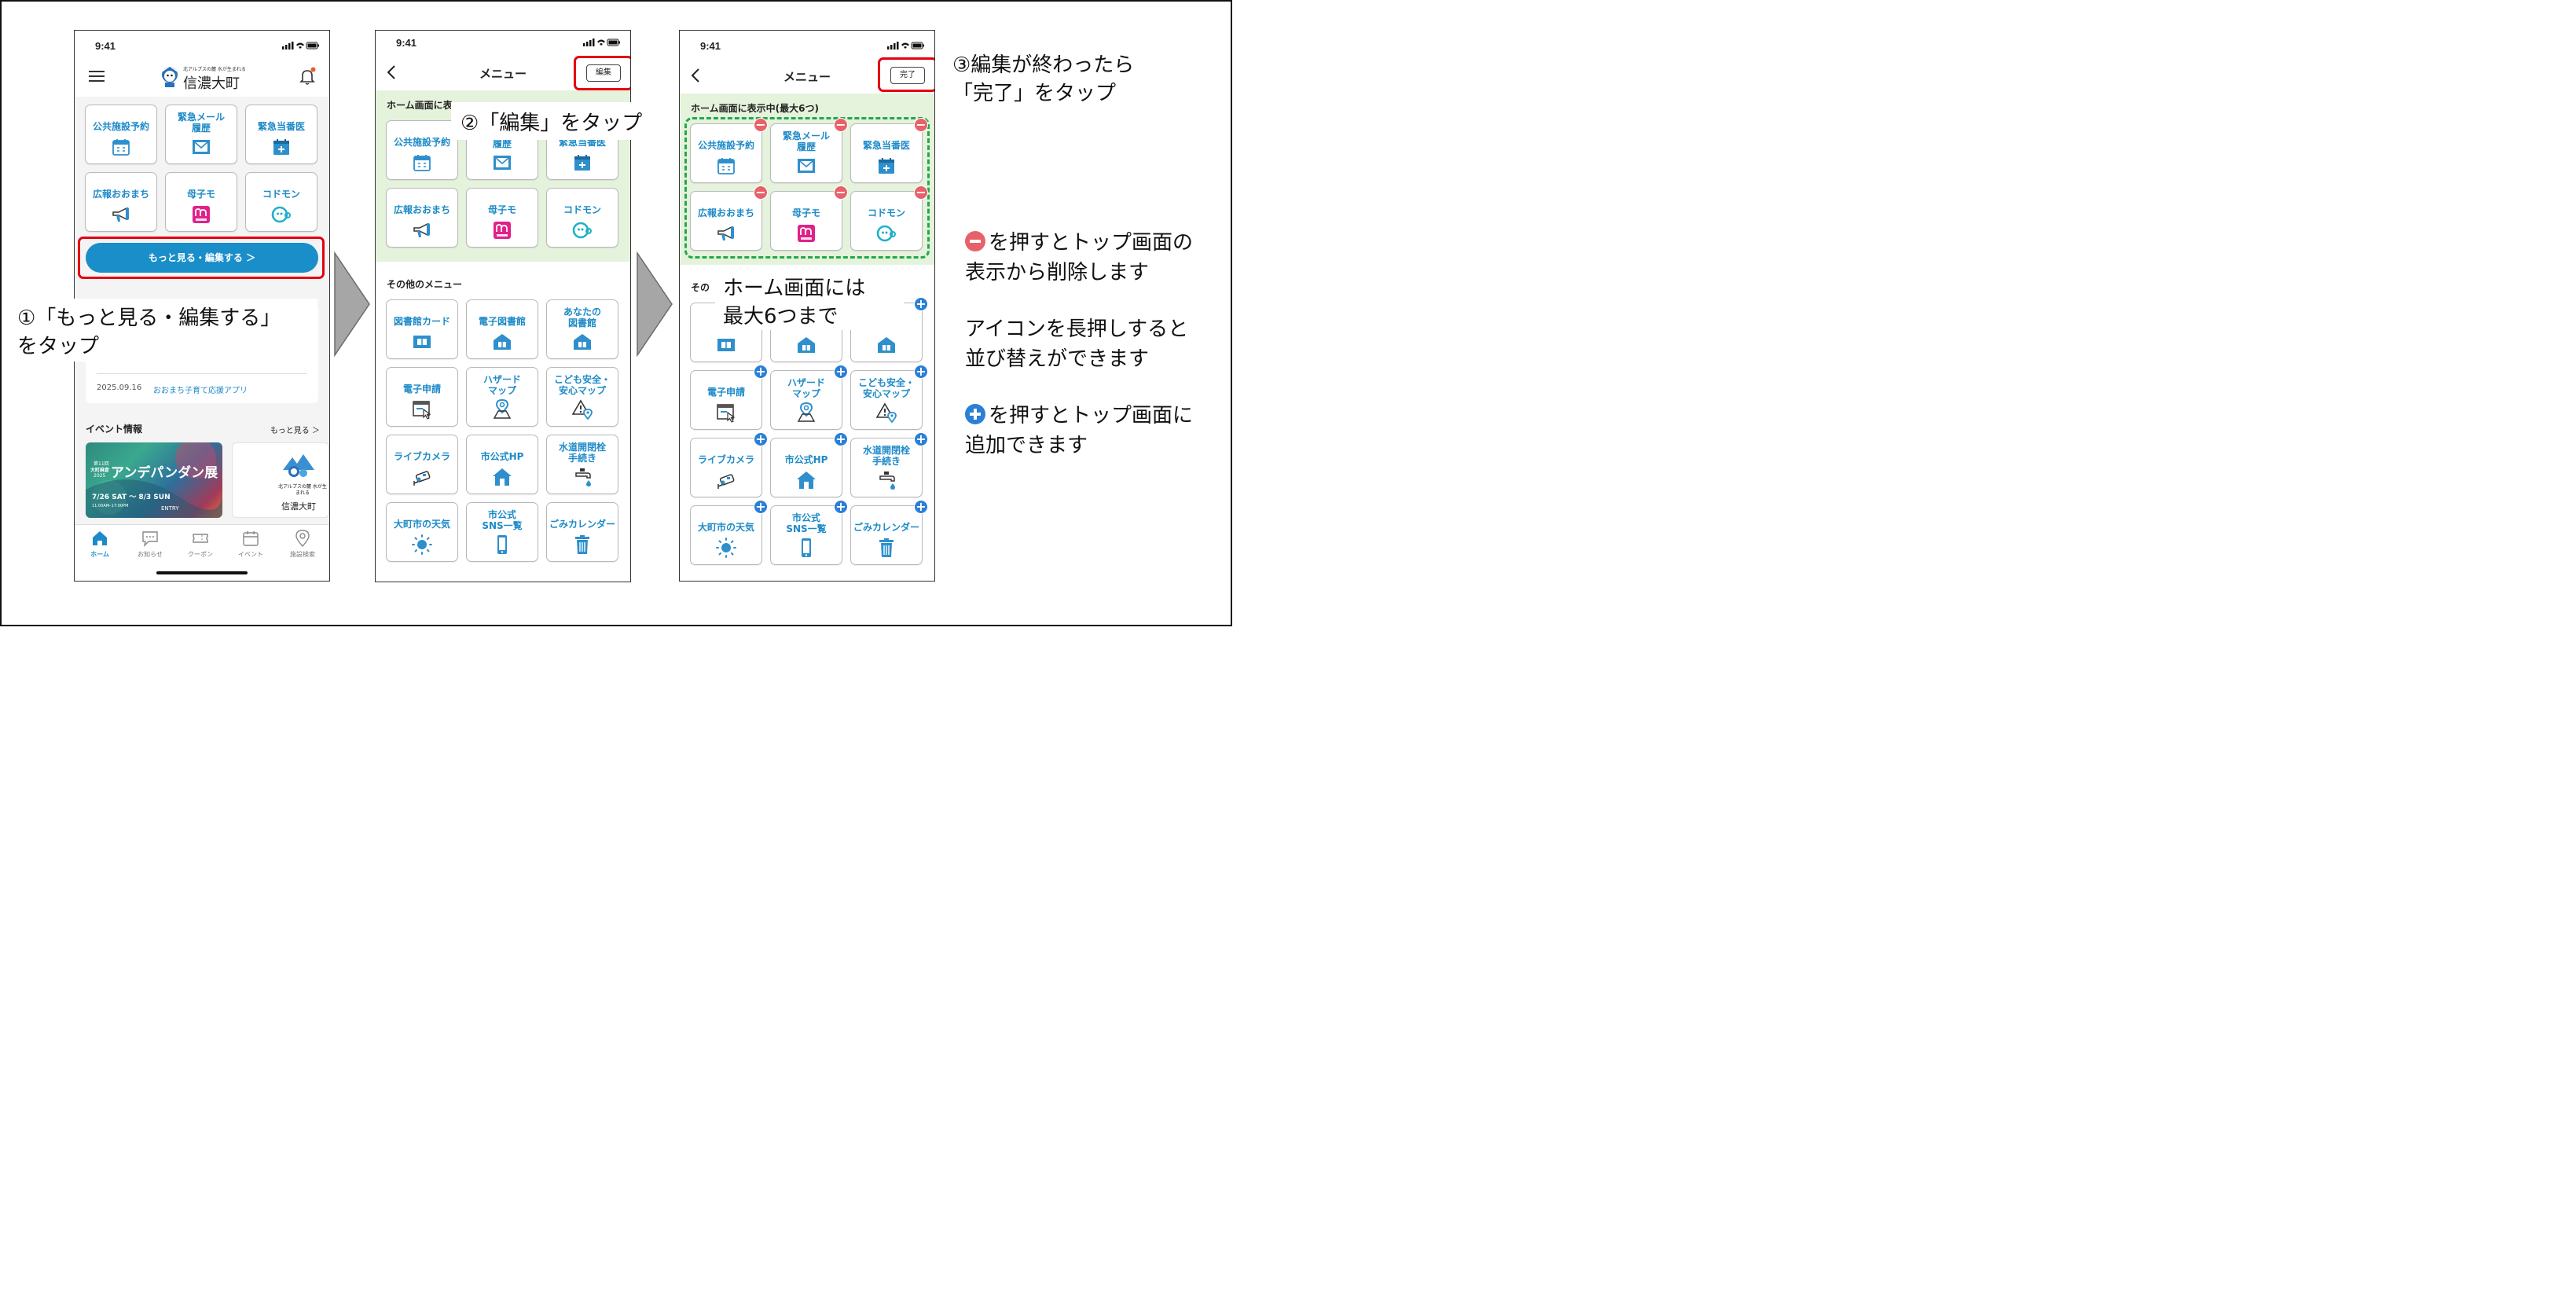  What do you see at coordinates (806, 345) in the screenshot?
I see `library-icon` at bounding box center [806, 345].